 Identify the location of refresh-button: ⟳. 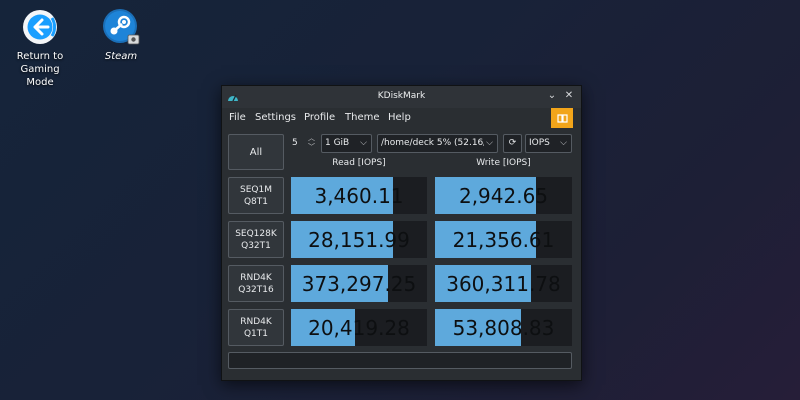
(512, 143).